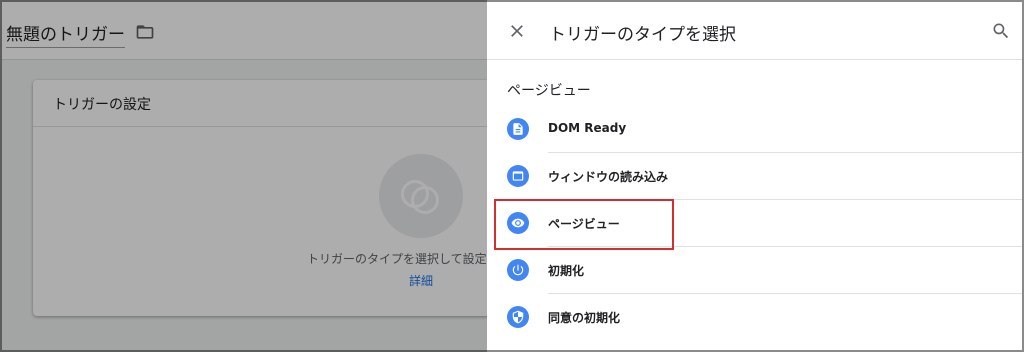  Describe the element at coordinates (549, 91) in the screenshot. I see `section-heading: ページビュー` at that location.